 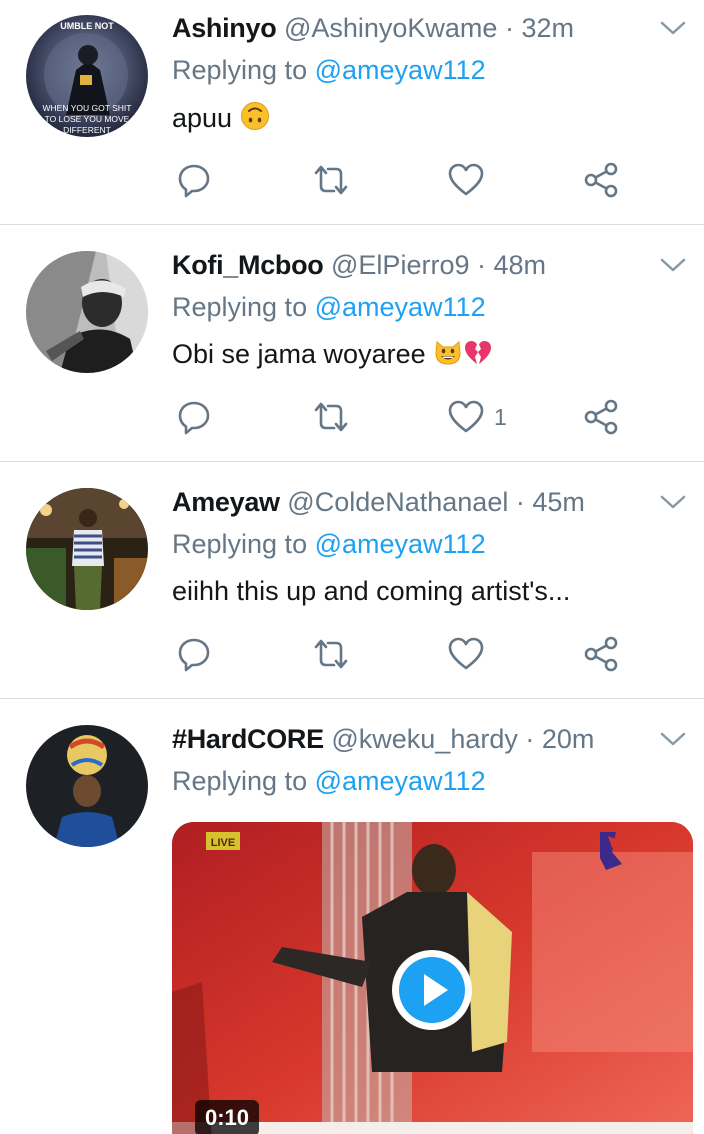 What do you see at coordinates (558, 502) in the screenshot?
I see `timestamp: 45m` at bounding box center [558, 502].